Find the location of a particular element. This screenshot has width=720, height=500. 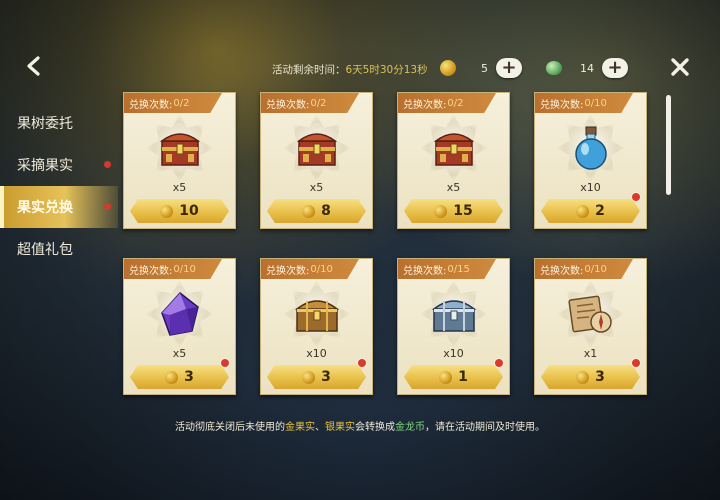

notice-silver-fruit: 银果实 is located at coordinates (340, 427).